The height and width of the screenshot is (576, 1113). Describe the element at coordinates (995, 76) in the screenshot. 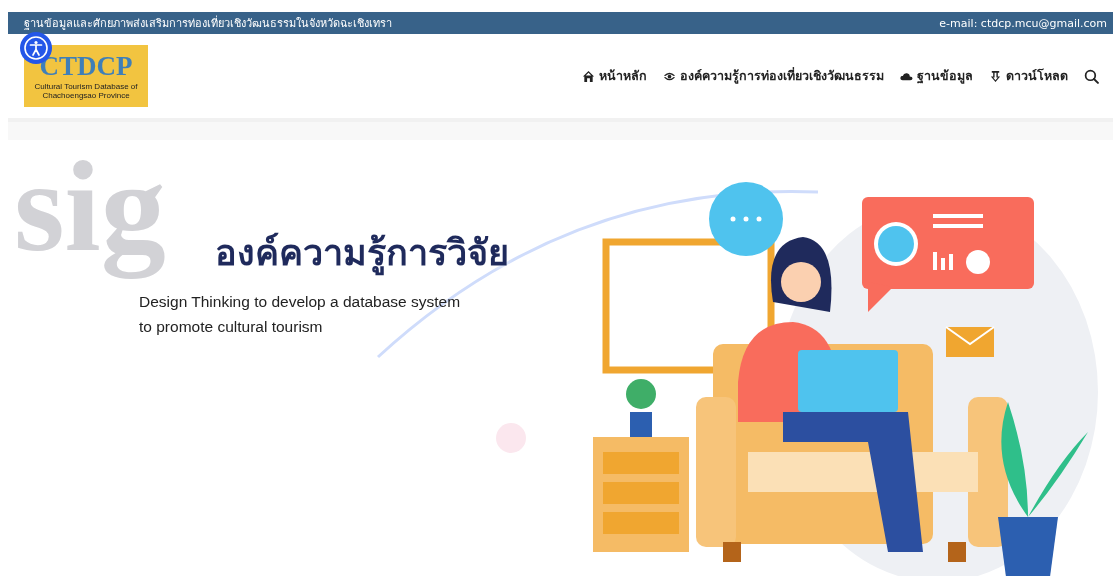

I see `download-icon` at that location.